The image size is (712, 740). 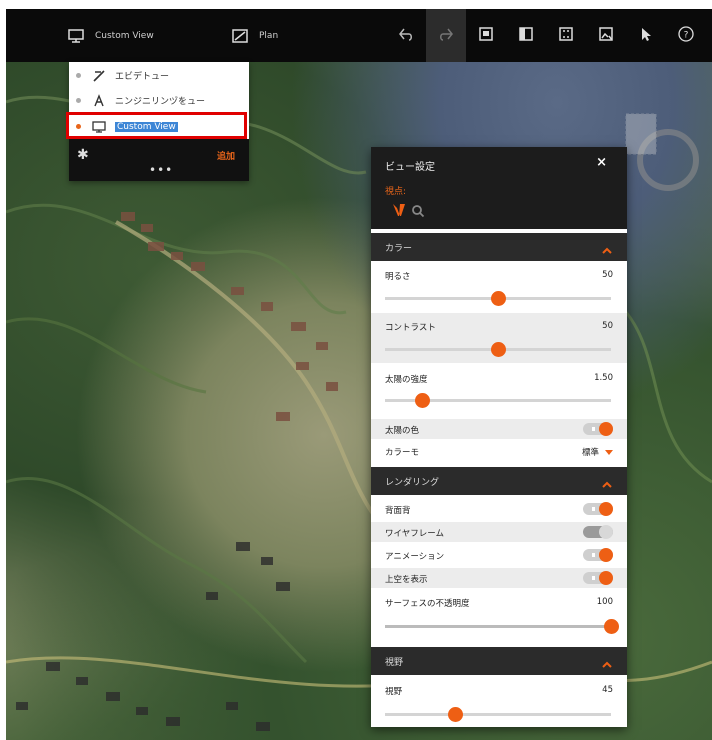 What do you see at coordinates (498, 400) in the screenshot?
I see `sun-intensity-slider` at bounding box center [498, 400].